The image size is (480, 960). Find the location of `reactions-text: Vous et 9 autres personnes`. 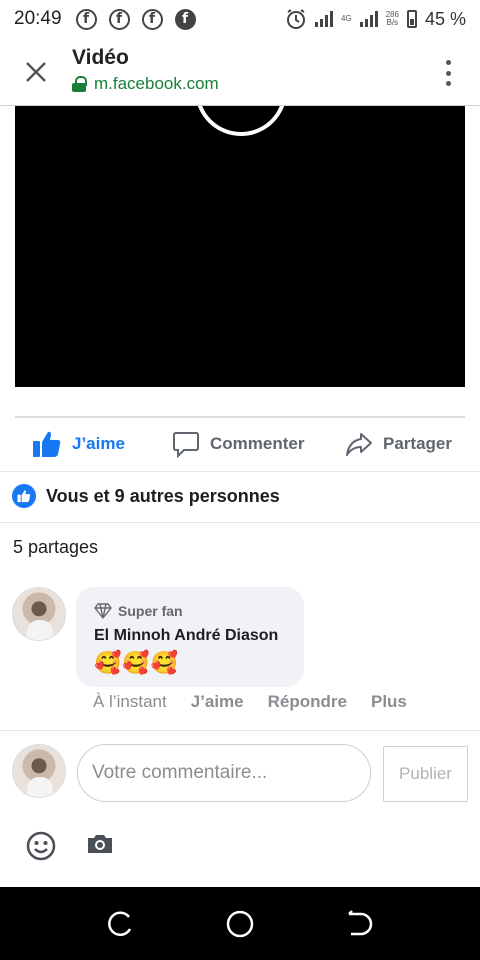

reactions-text: Vous et 9 autres personnes is located at coordinates (163, 495).